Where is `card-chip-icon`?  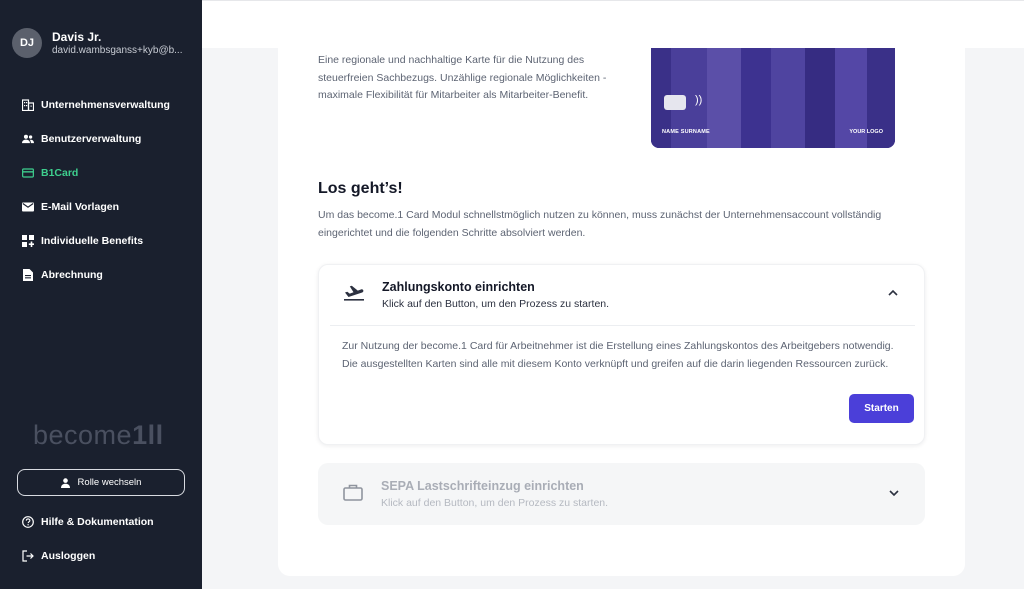 card-chip-icon is located at coordinates (675, 102).